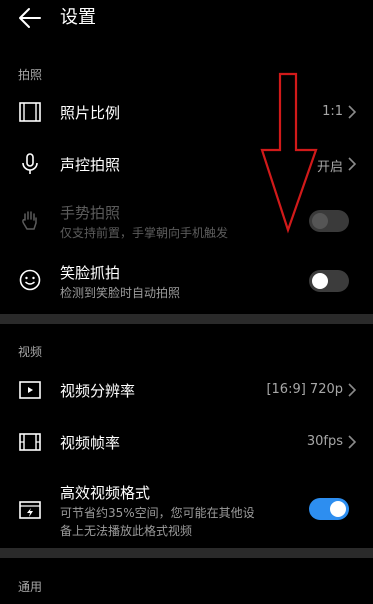 The height and width of the screenshot is (604, 373). Describe the element at coordinates (30, 352) in the screenshot. I see `section-header-video: 视频` at that location.